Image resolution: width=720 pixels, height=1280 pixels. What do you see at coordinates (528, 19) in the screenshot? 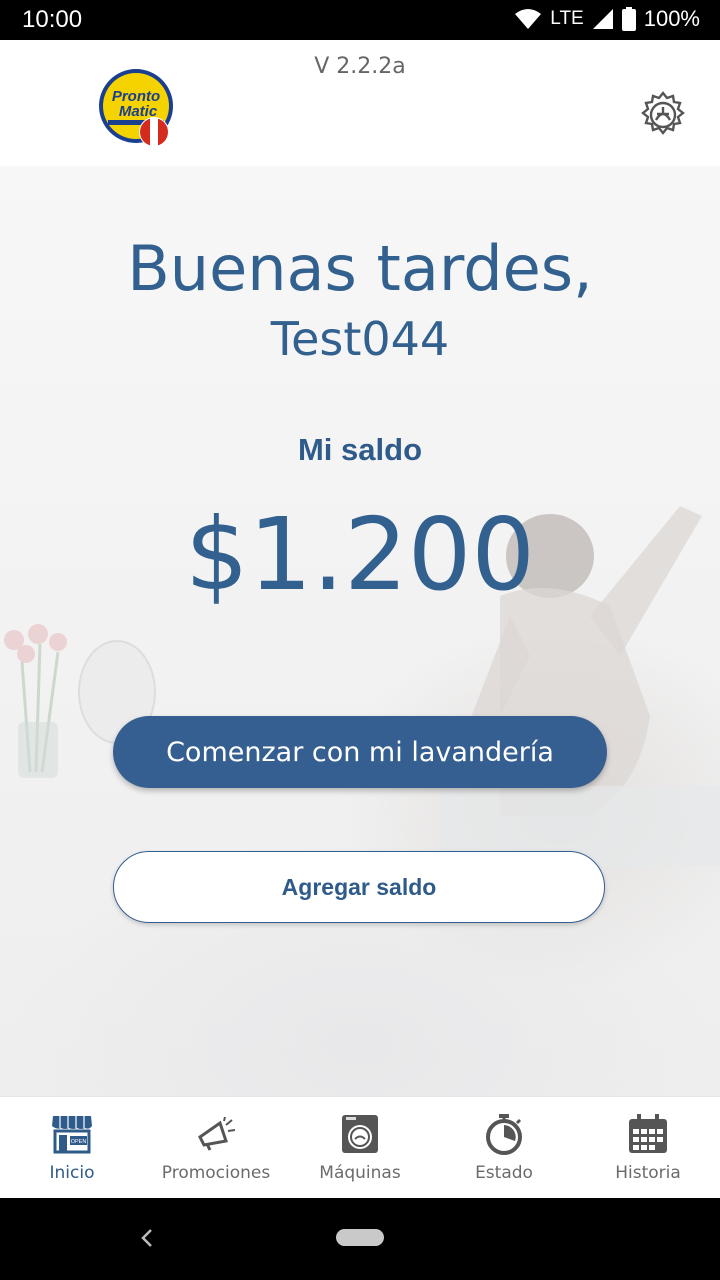
I see `wifi-icon` at bounding box center [528, 19].